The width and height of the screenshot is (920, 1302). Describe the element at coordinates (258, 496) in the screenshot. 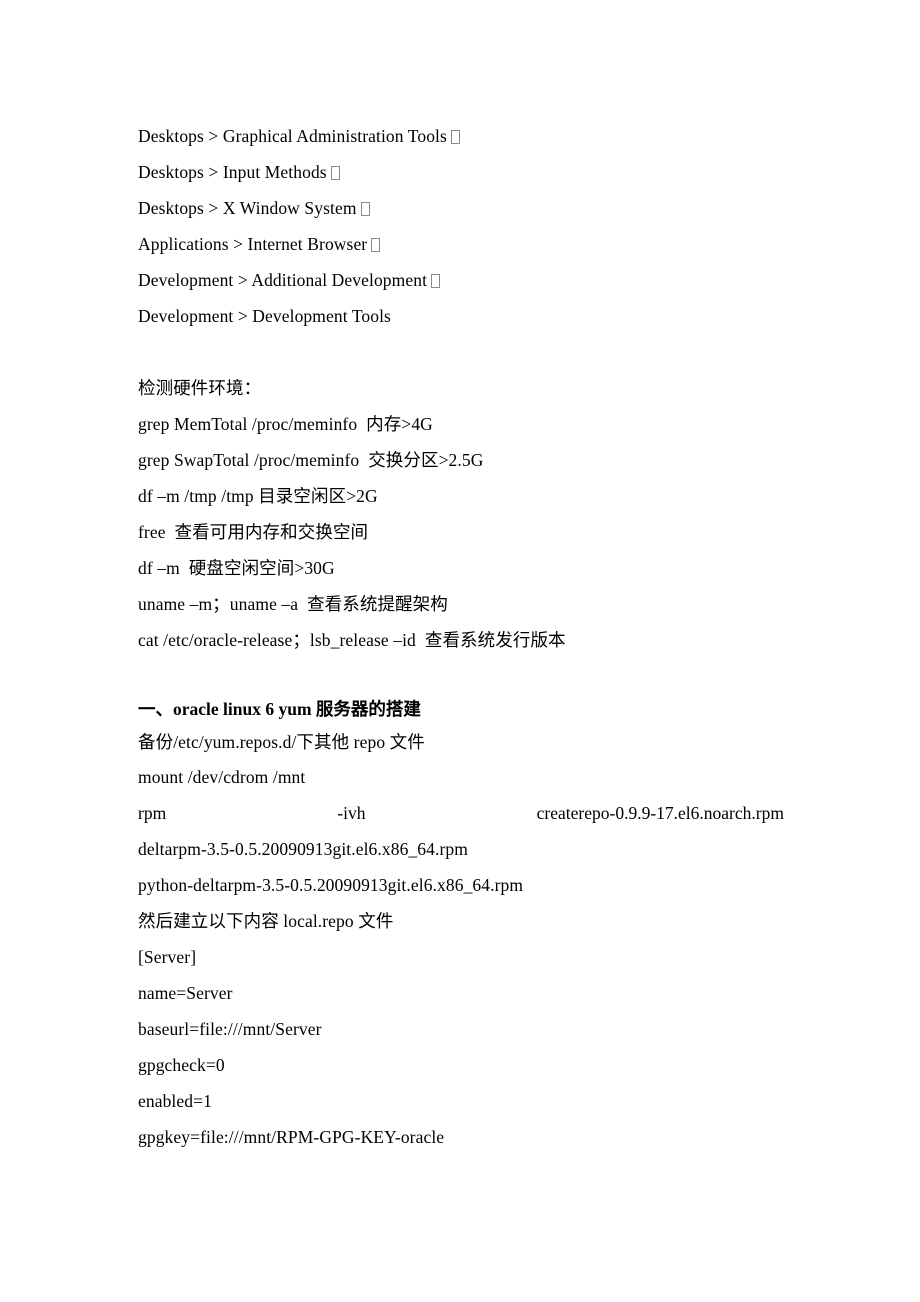

I see `hardware-check-command: df –m /tmp /tmp 目录空闲区>2G` at that location.